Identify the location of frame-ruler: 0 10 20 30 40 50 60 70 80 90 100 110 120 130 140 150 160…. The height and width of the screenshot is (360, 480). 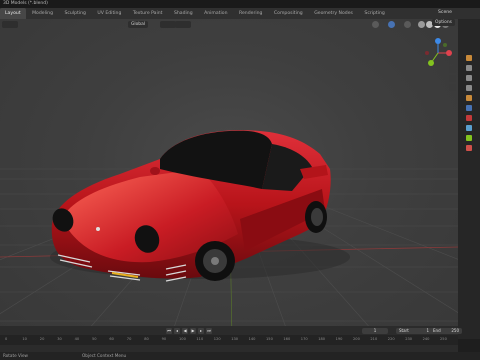
(229, 340).